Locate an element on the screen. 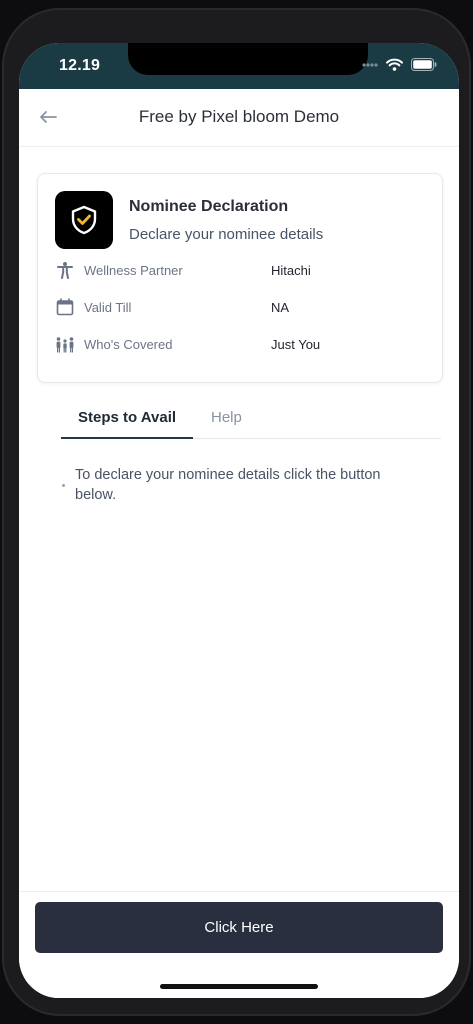  active-tab-indicator is located at coordinates (127, 438).